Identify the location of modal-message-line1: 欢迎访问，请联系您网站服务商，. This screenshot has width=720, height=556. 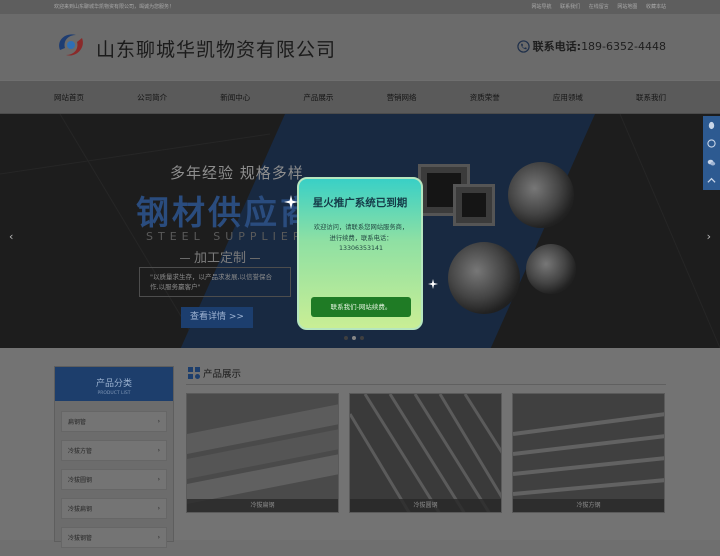
(361, 227).